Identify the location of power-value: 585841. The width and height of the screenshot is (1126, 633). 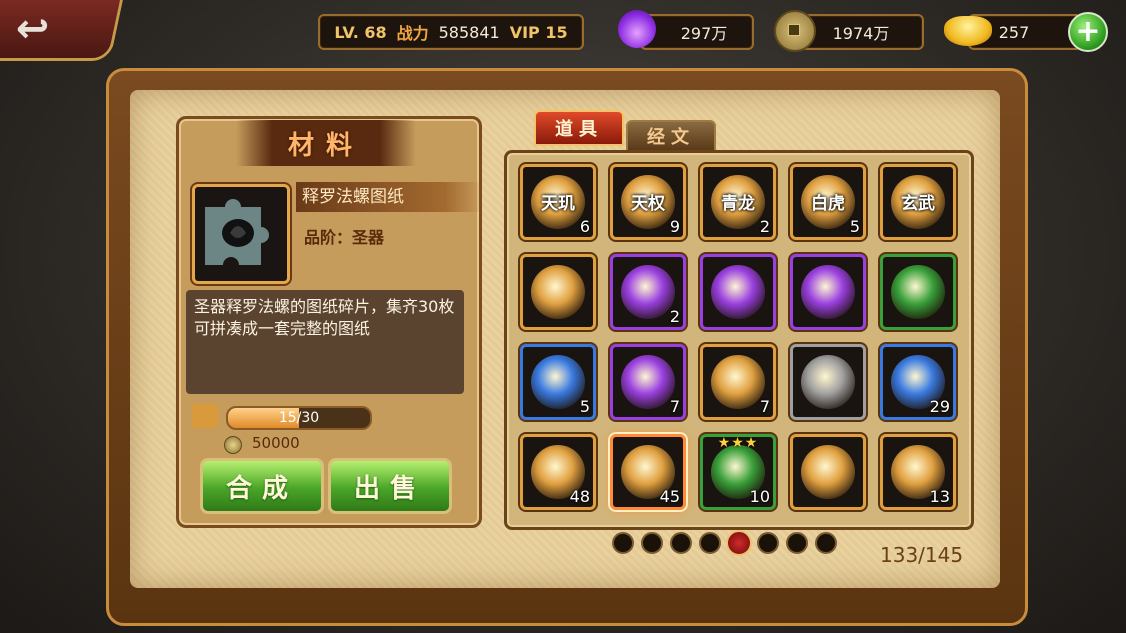
(469, 32).